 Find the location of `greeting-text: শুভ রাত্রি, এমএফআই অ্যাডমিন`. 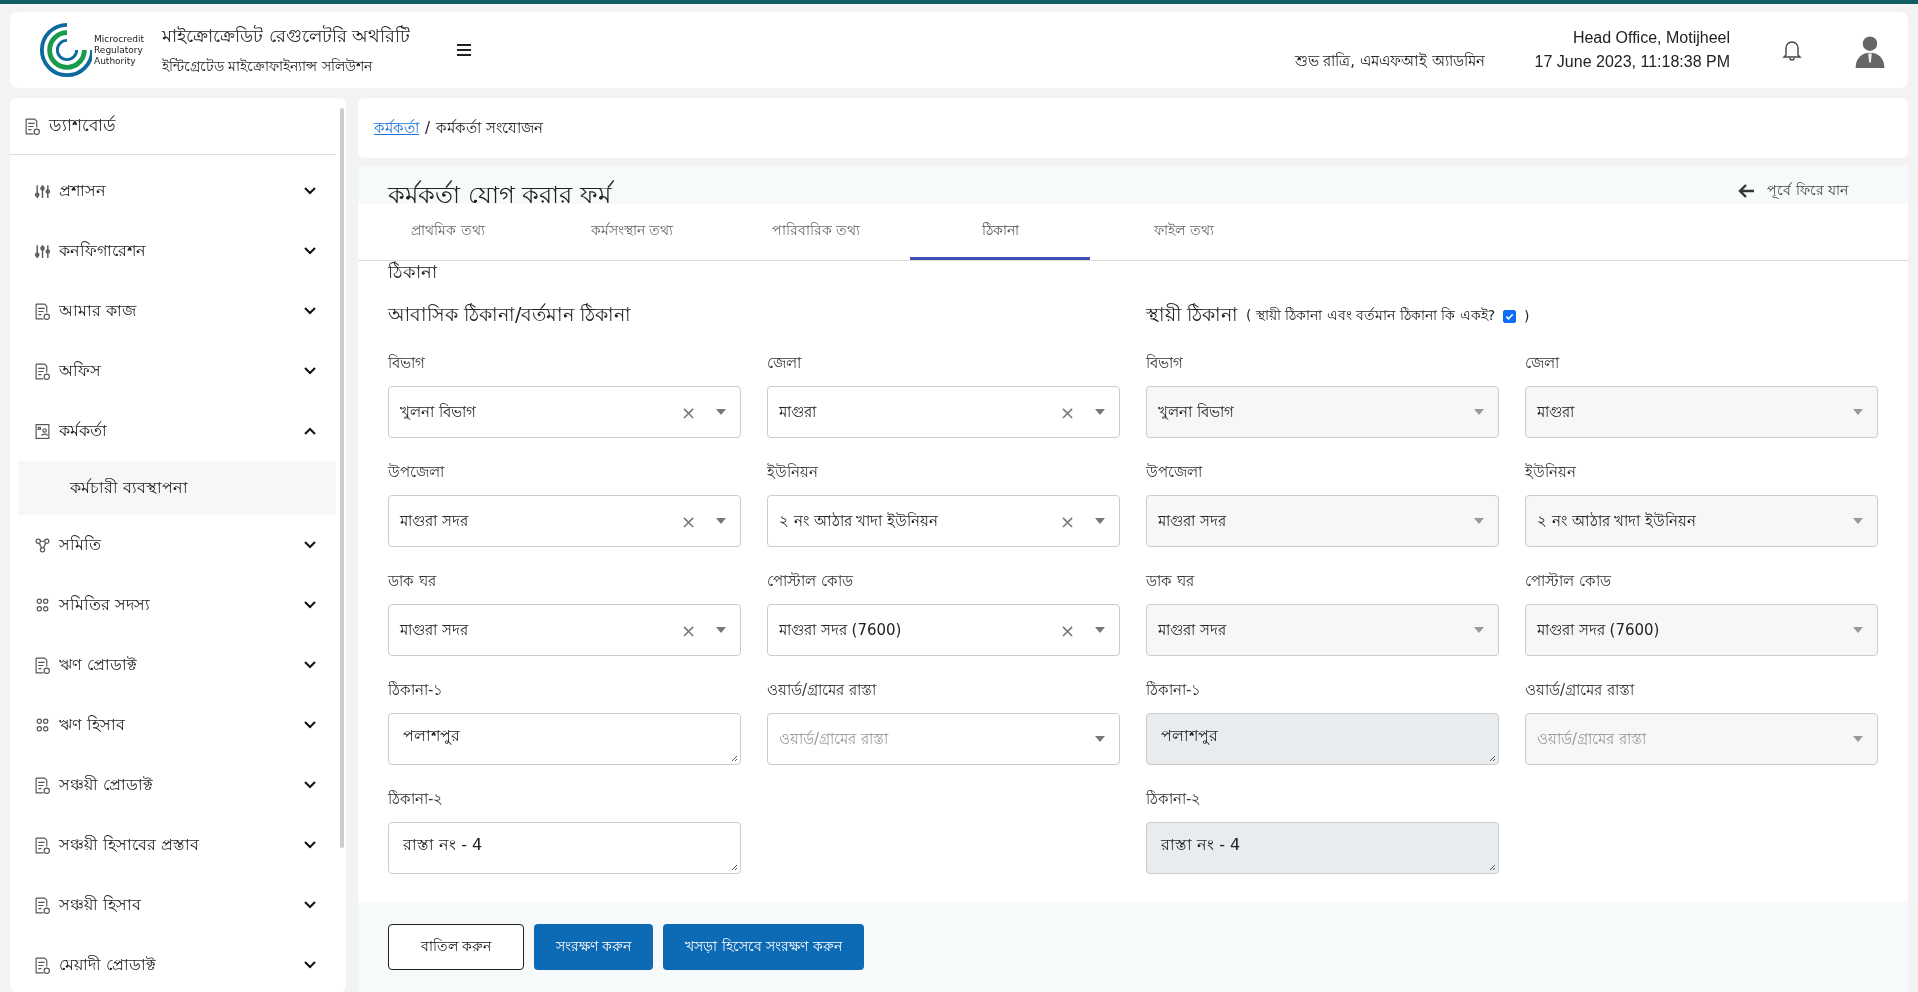

greeting-text: শুভ রাত্রি, এমএফআই অ্যাডমিন is located at coordinates (1389, 61).